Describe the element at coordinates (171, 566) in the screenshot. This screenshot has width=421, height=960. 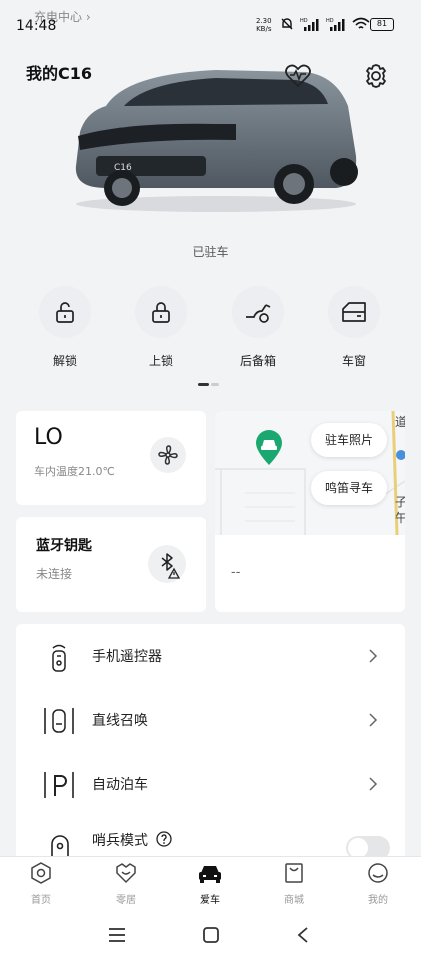
I see `bluetooth-warning-icon` at that location.